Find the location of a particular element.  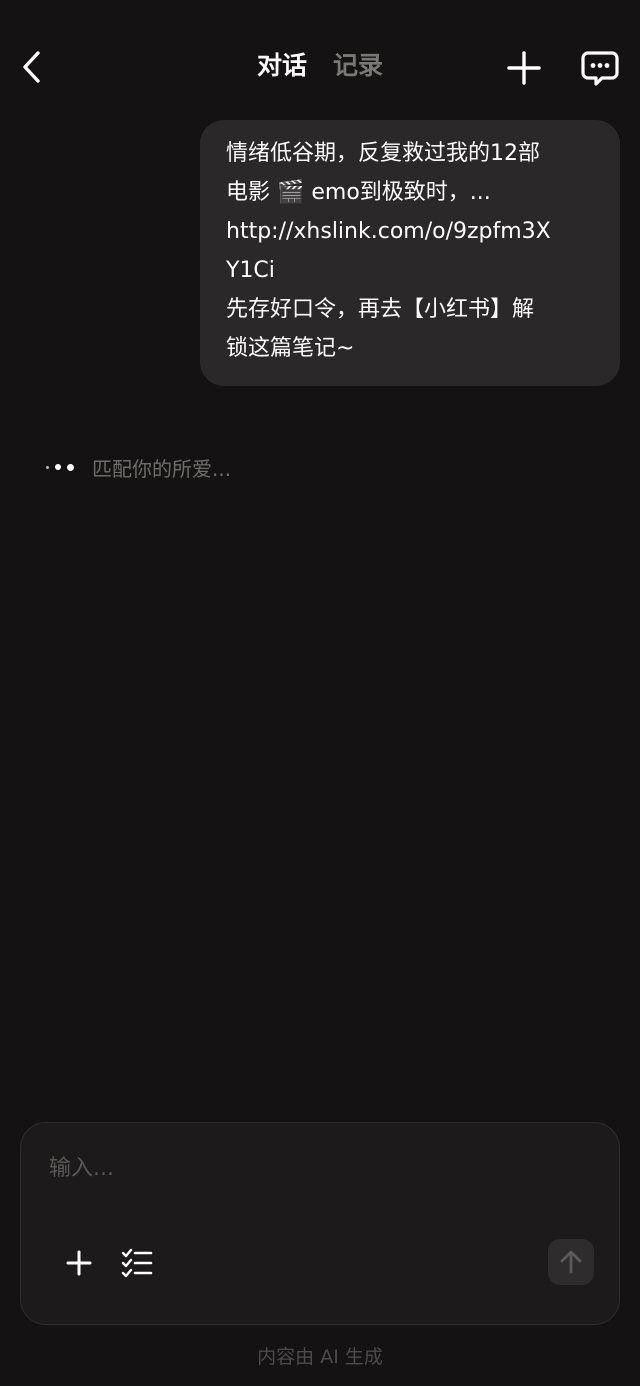

message-link: Y1Ci is located at coordinates (412, 270).